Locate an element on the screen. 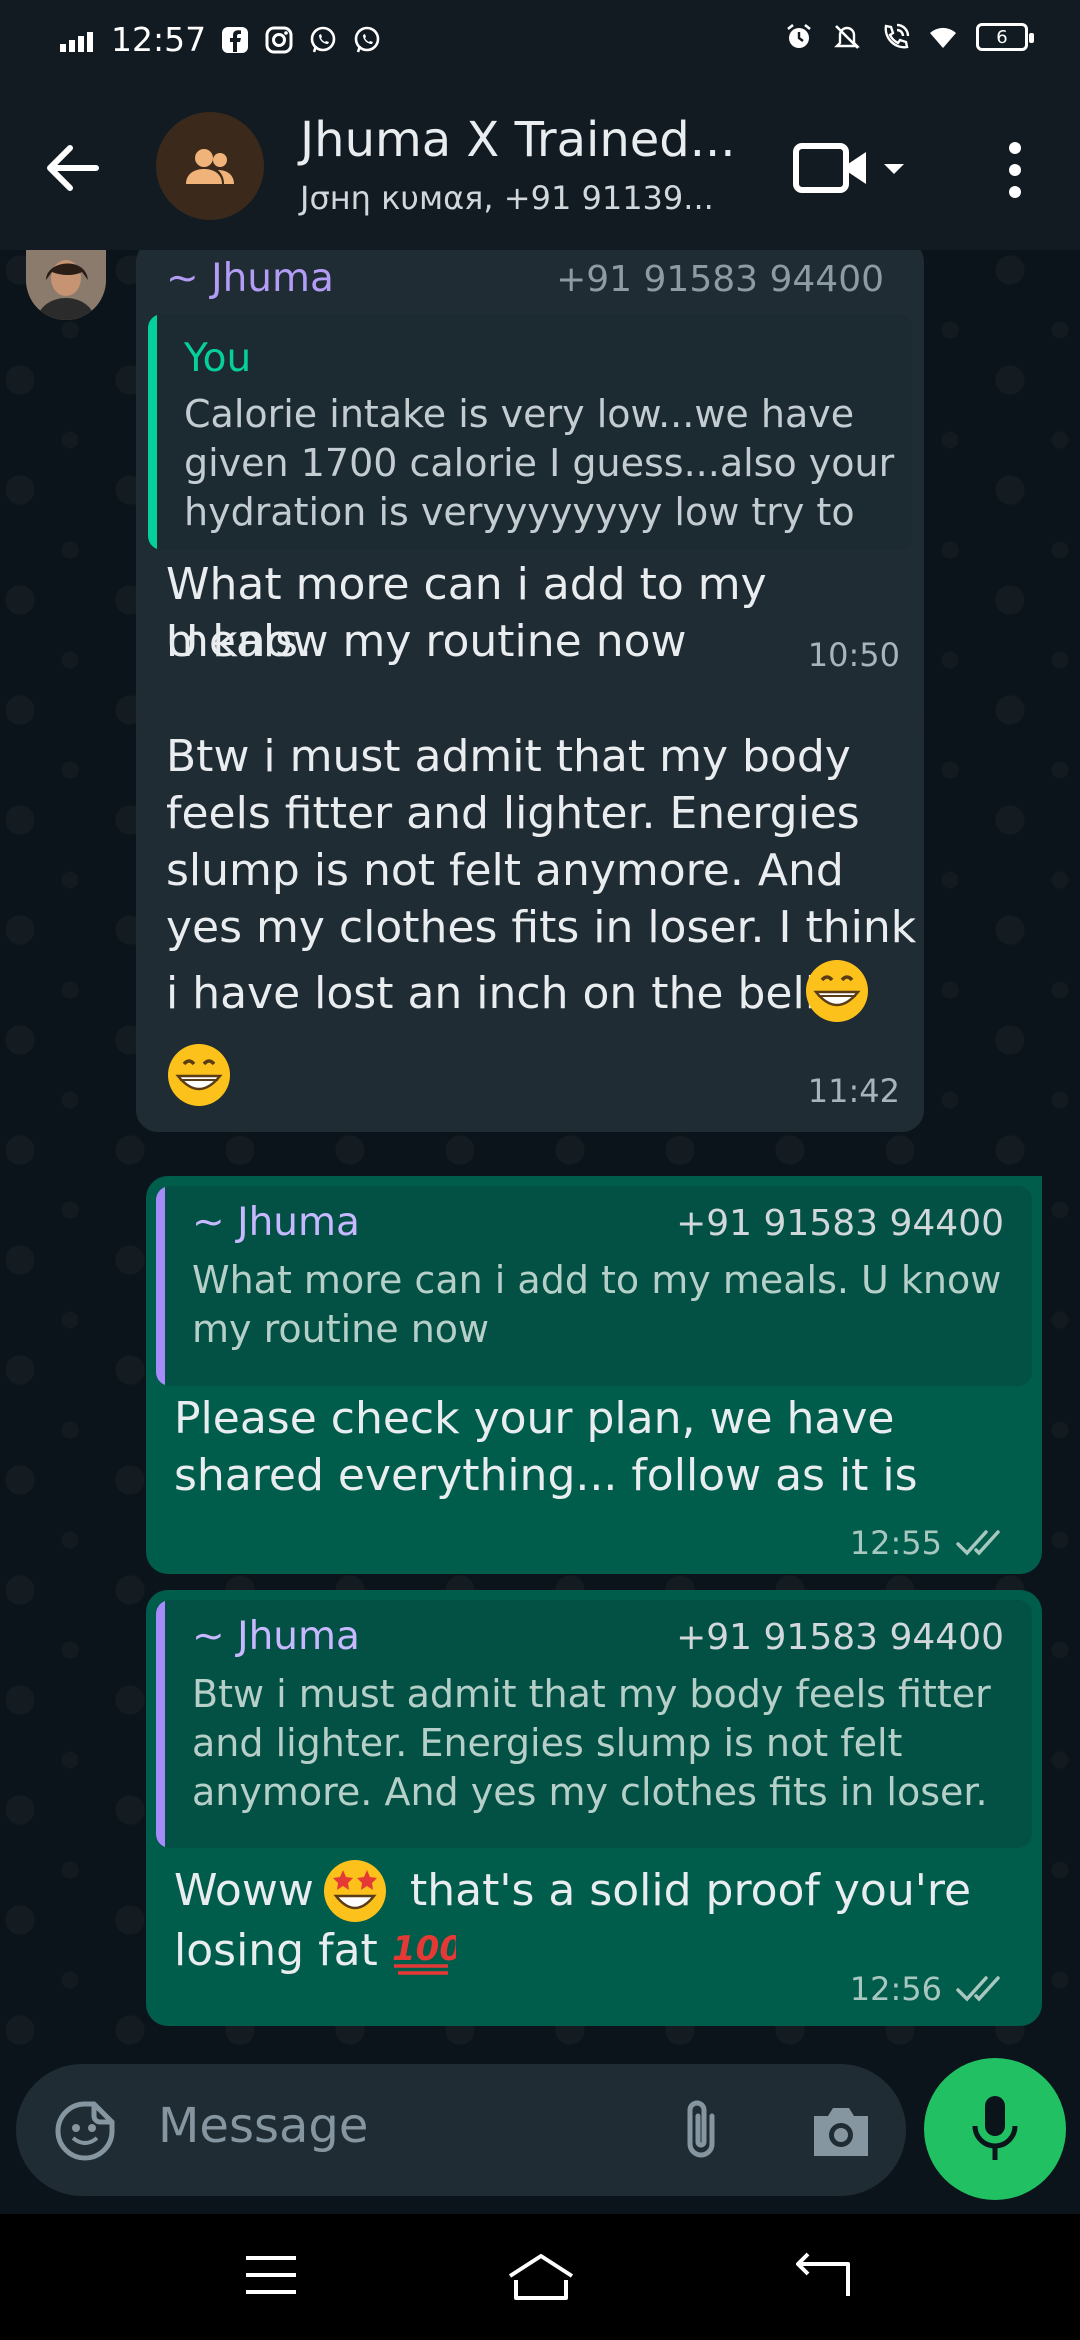 The height and width of the screenshot is (2340, 1080). group-icon is located at coordinates (210, 166).